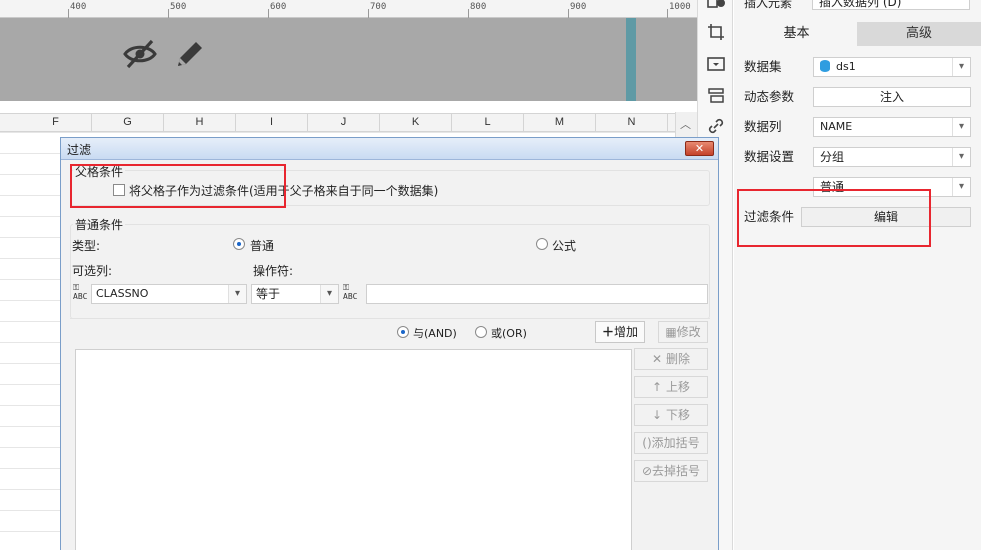  Describe the element at coordinates (892, 157) in the screenshot. I see `data-setting-select: 分组 ▾` at that location.